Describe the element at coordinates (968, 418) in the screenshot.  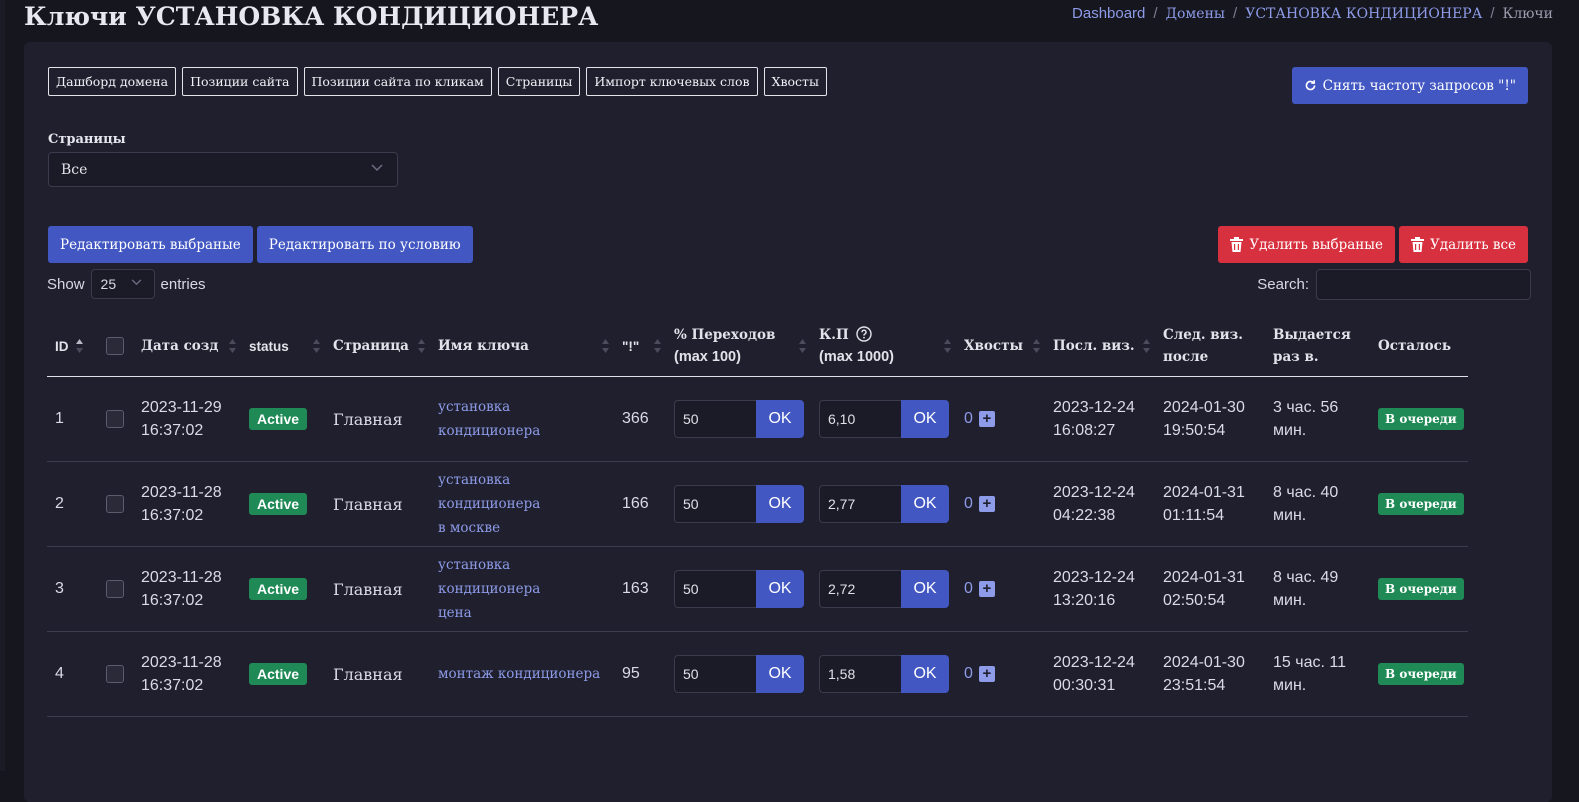
I see `tails-count: 0` at that location.